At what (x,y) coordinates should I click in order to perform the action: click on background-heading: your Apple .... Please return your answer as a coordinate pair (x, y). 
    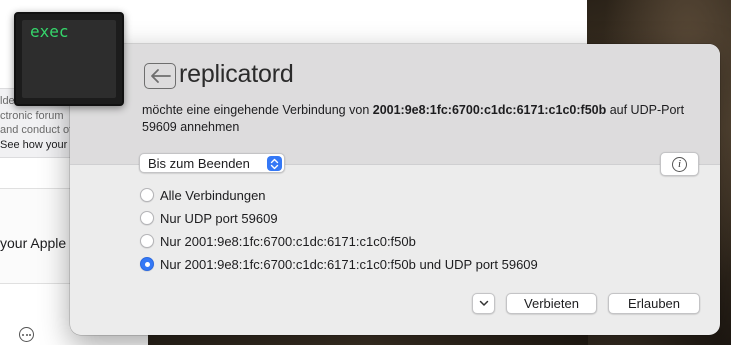
    Looking at the image, I should click on (35, 243).